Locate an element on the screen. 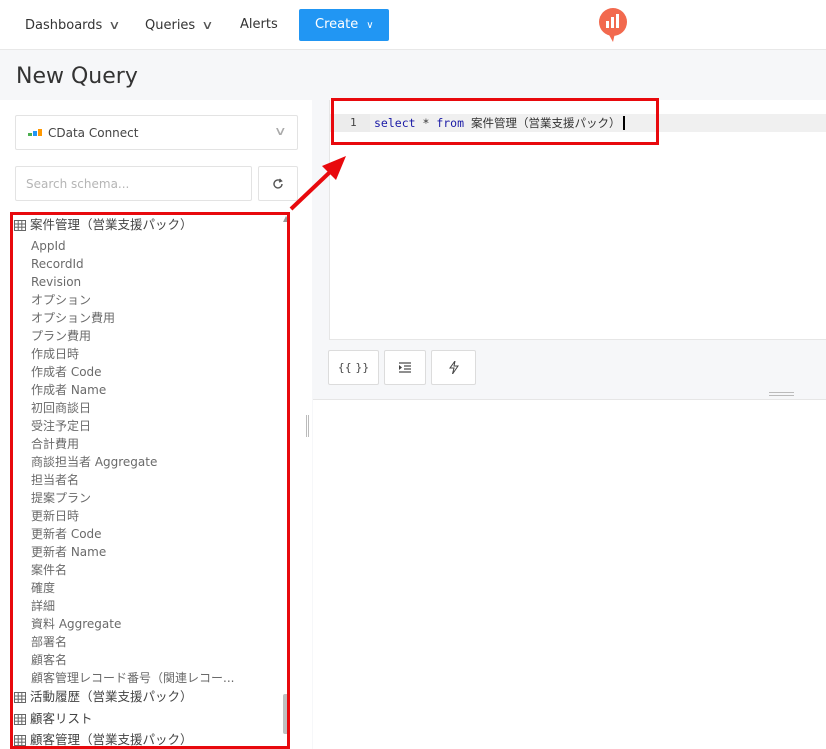 The image size is (826, 749). editor-resize-handle is located at coordinates (781, 394).